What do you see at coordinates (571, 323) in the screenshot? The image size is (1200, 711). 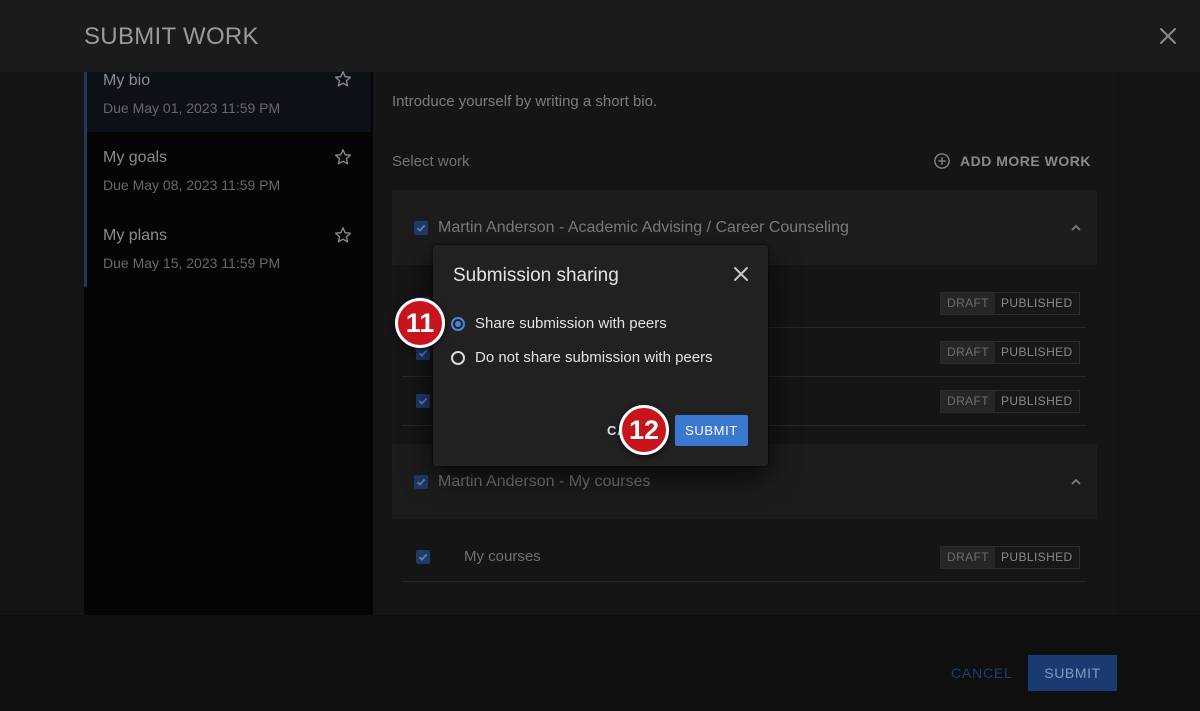 I see `option-label: Share submission with peers` at bounding box center [571, 323].